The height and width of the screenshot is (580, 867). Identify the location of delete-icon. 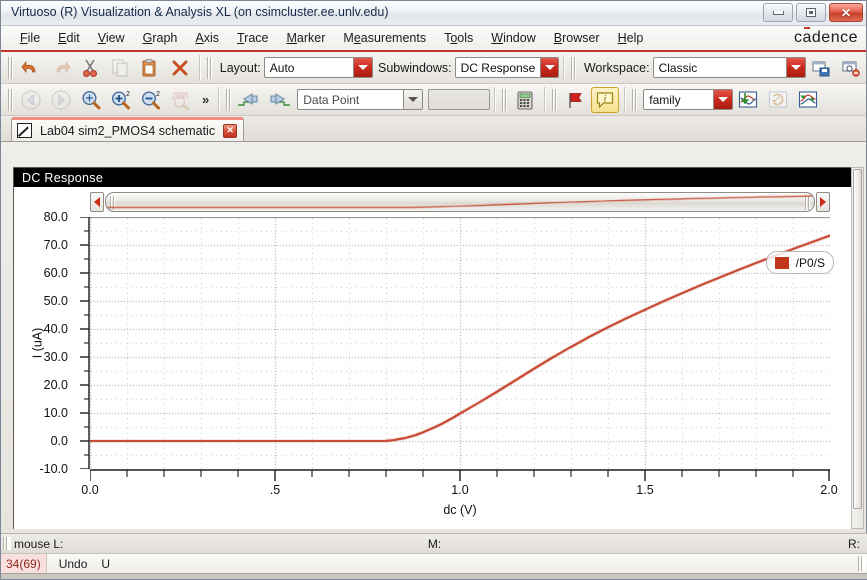
(180, 67).